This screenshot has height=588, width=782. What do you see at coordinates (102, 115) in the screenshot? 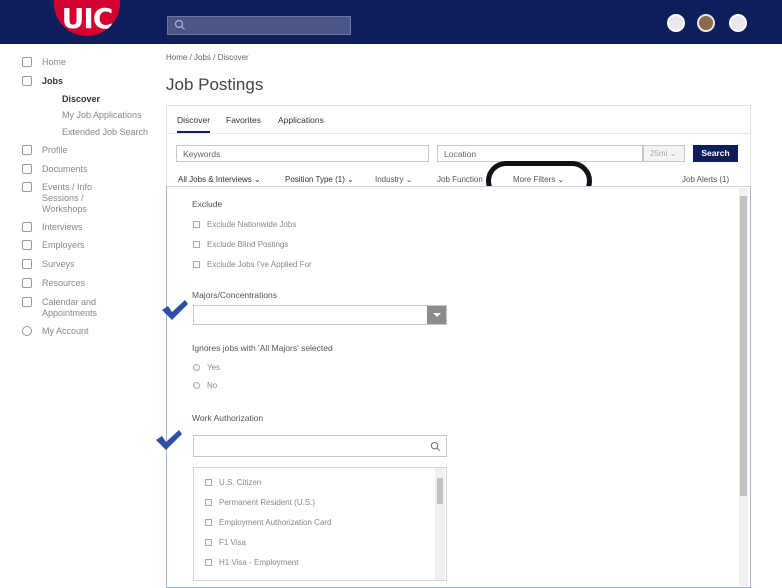
I see `sidebar-sub-my-job-applications: My Job Applications` at bounding box center [102, 115].